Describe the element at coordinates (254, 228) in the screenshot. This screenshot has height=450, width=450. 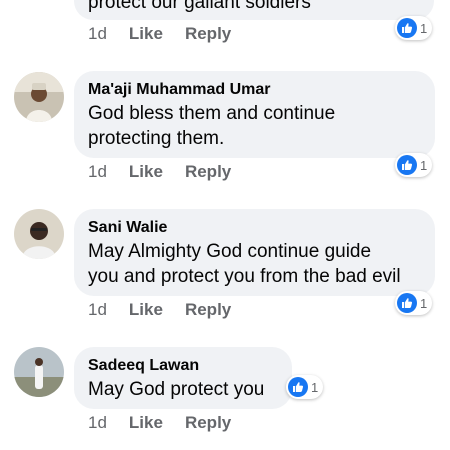
I see `comment-author: Sani Walie` at that location.